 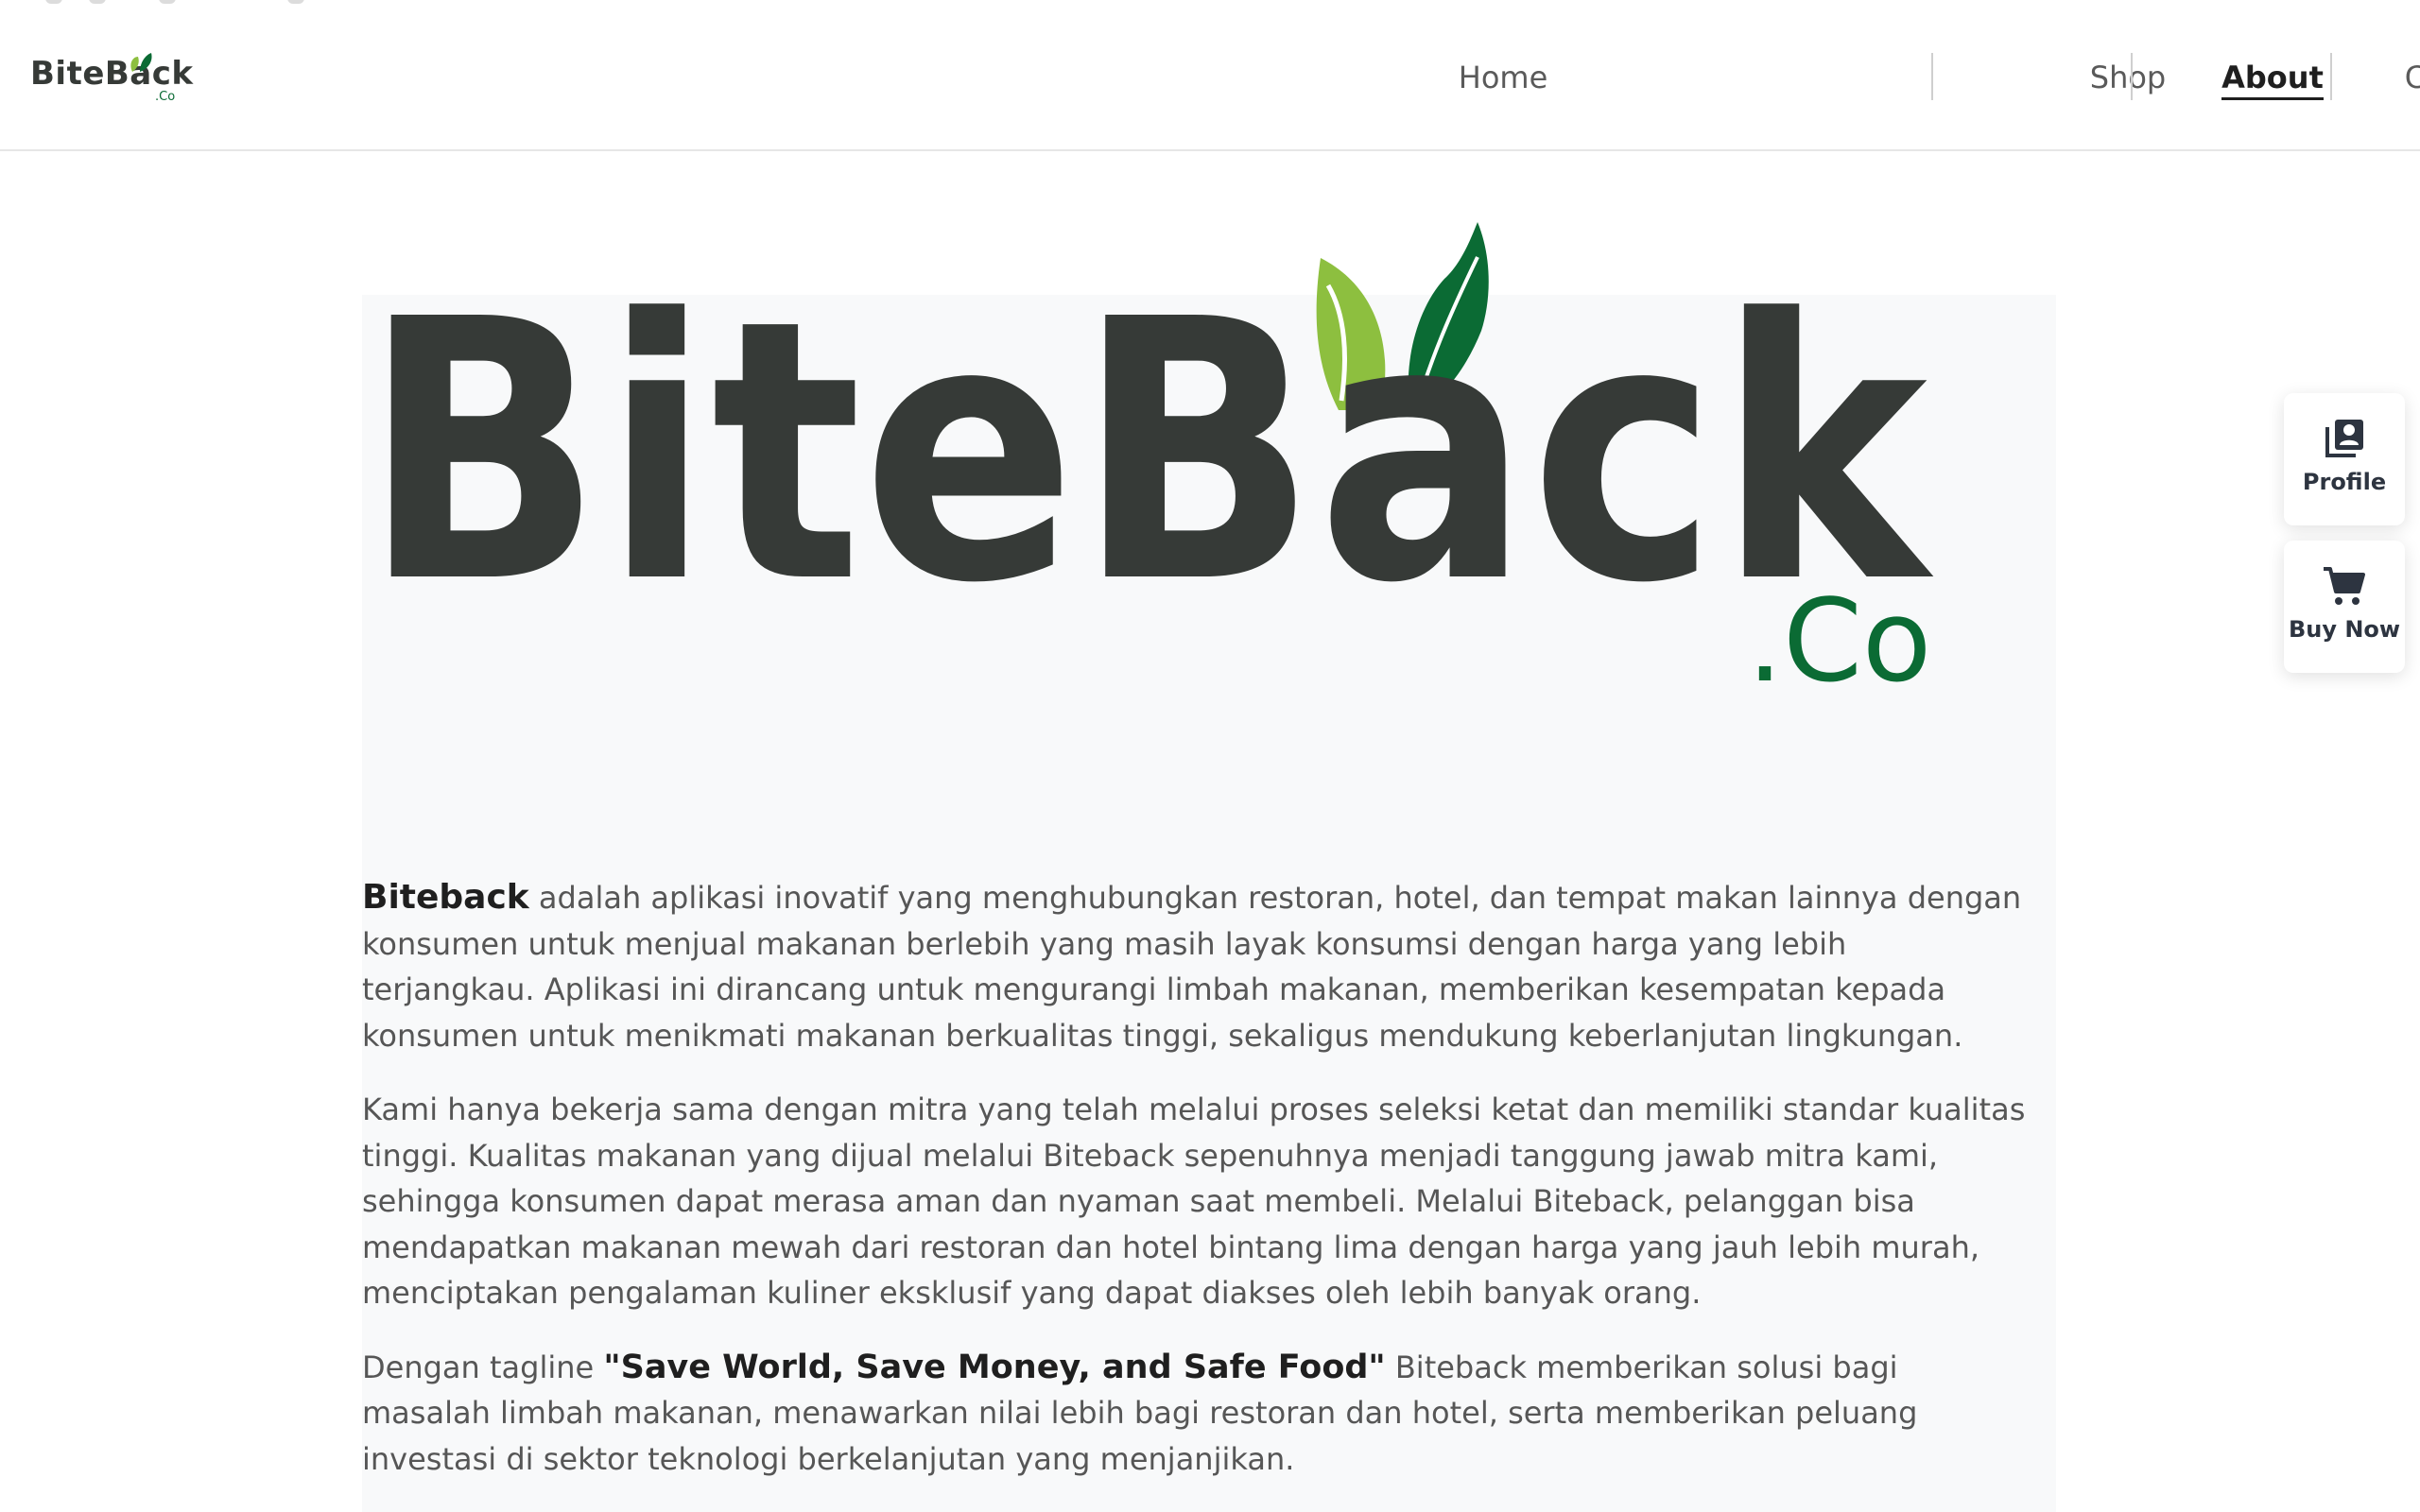 I want to click on nav-contact: Contact, so click(x=2376, y=77).